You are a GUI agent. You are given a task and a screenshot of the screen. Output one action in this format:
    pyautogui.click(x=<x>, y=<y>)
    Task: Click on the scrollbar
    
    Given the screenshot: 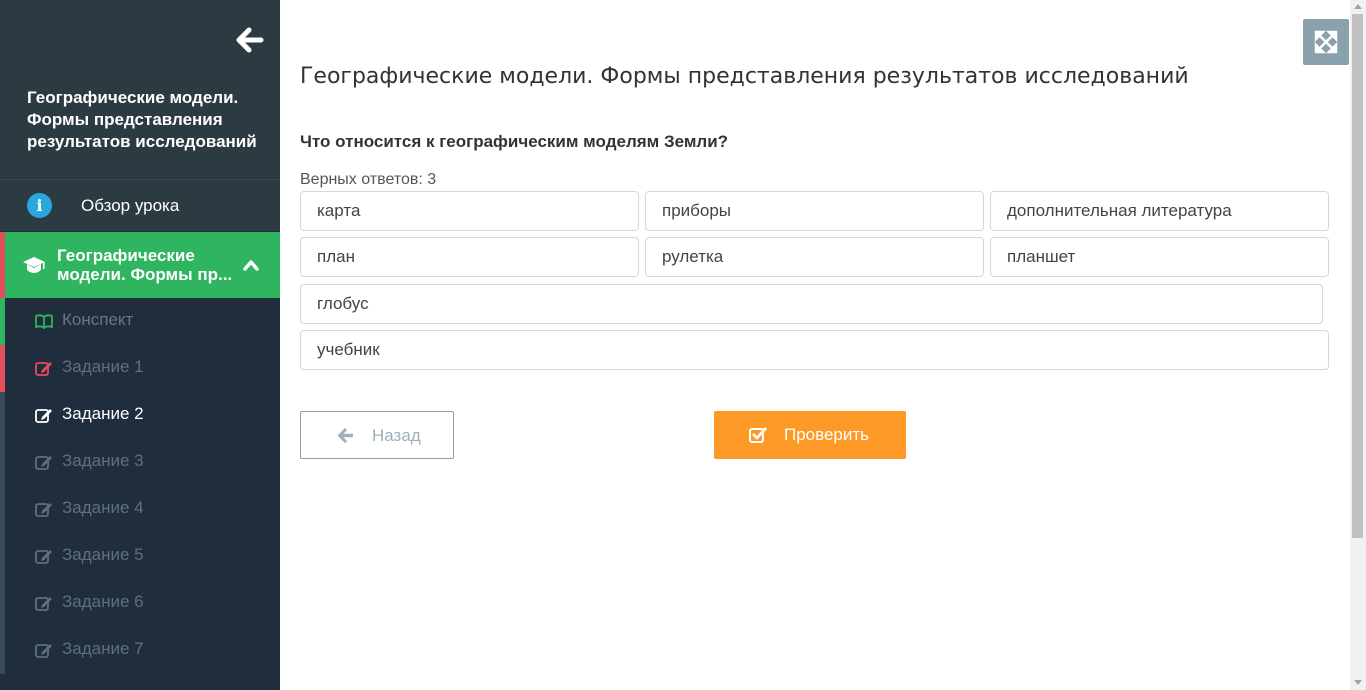 What is the action you would take?
    pyautogui.click(x=1358, y=345)
    